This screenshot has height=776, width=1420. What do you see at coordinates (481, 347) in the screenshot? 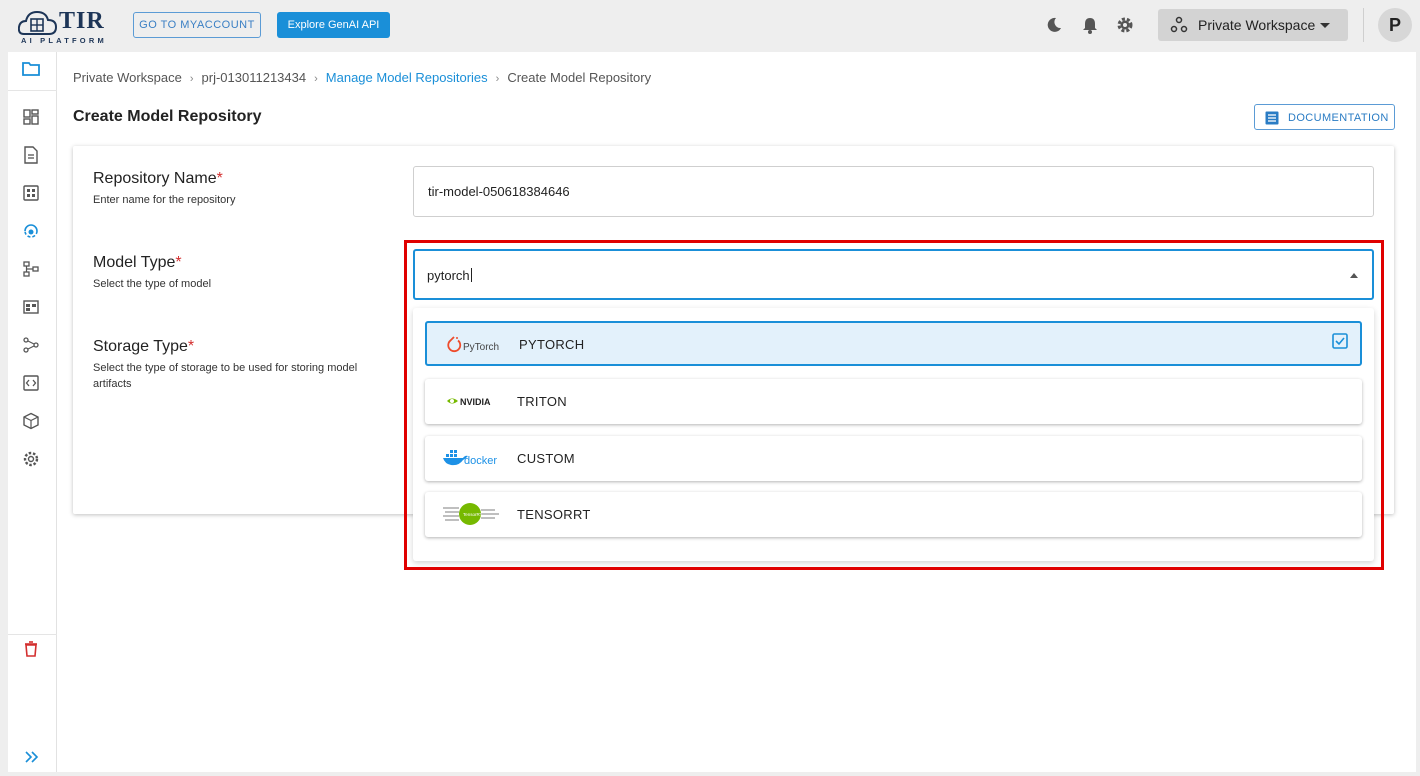
I see `pytorch-logo-text: PyTorch` at bounding box center [481, 347].